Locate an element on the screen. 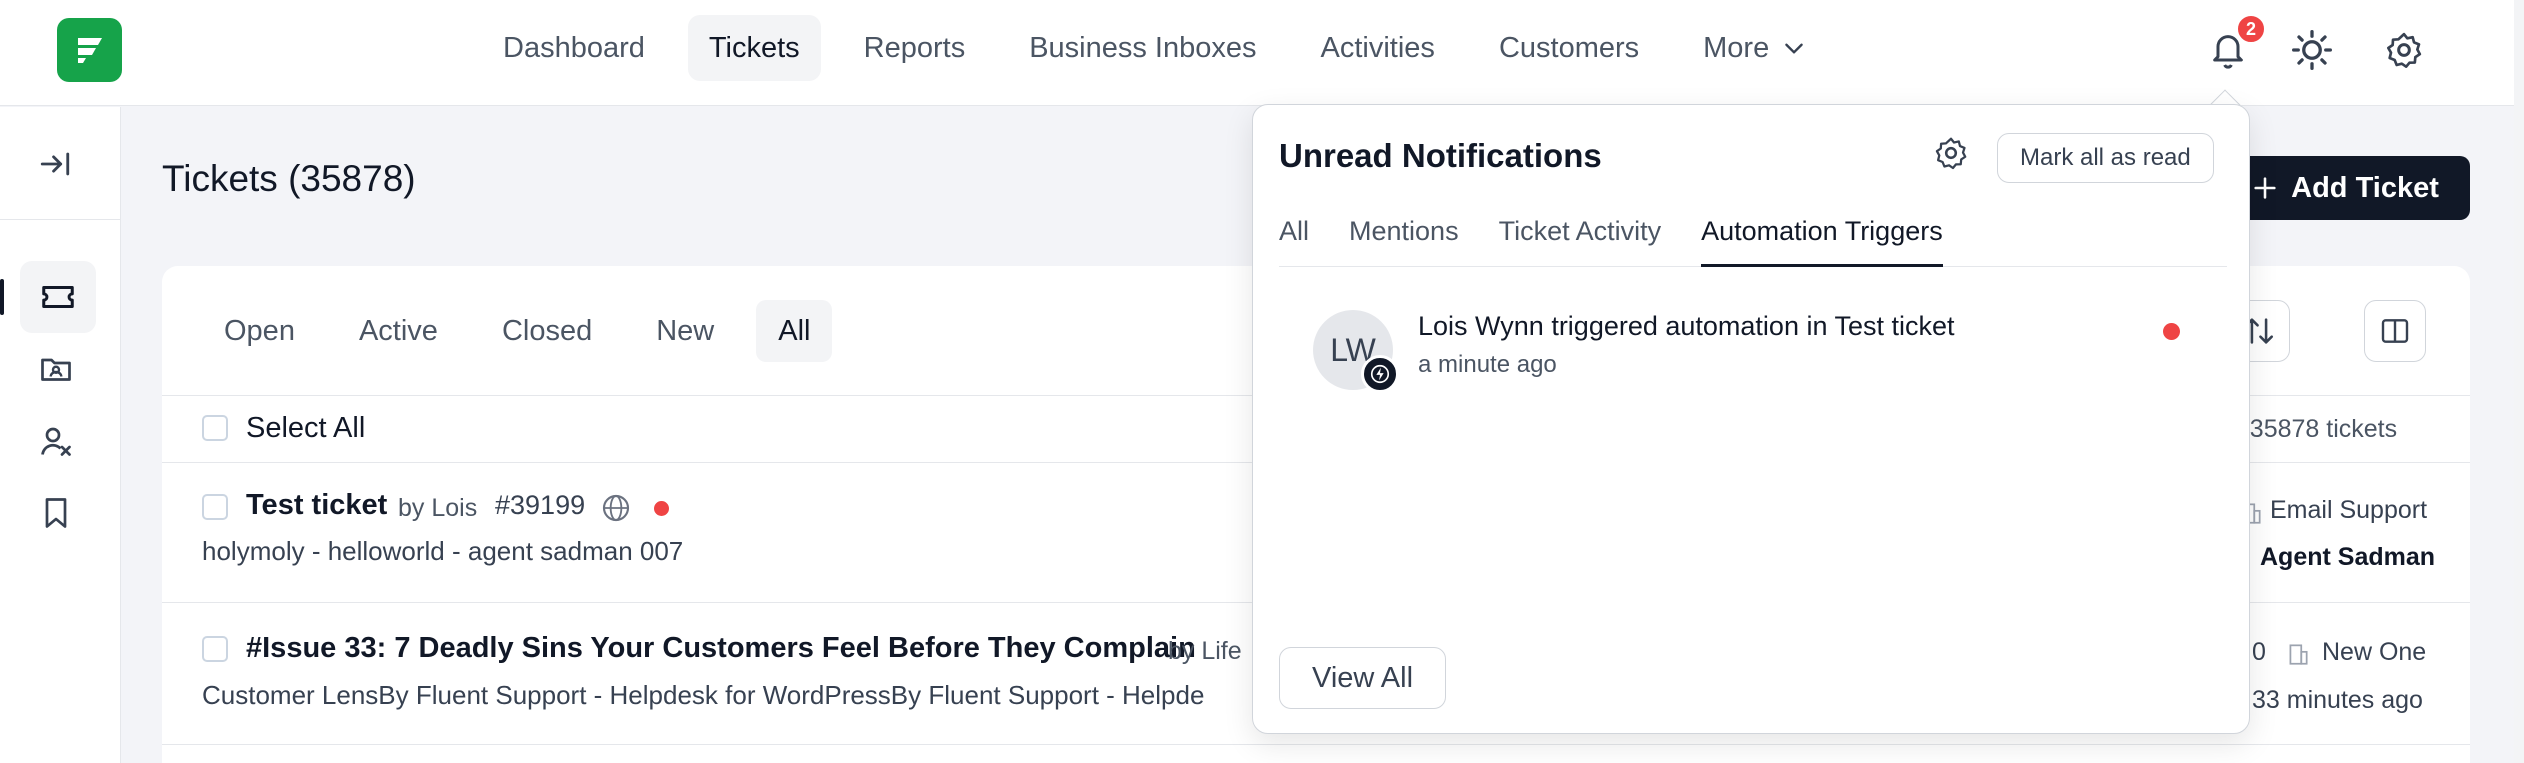  logo-icon is located at coordinates (89, 50).